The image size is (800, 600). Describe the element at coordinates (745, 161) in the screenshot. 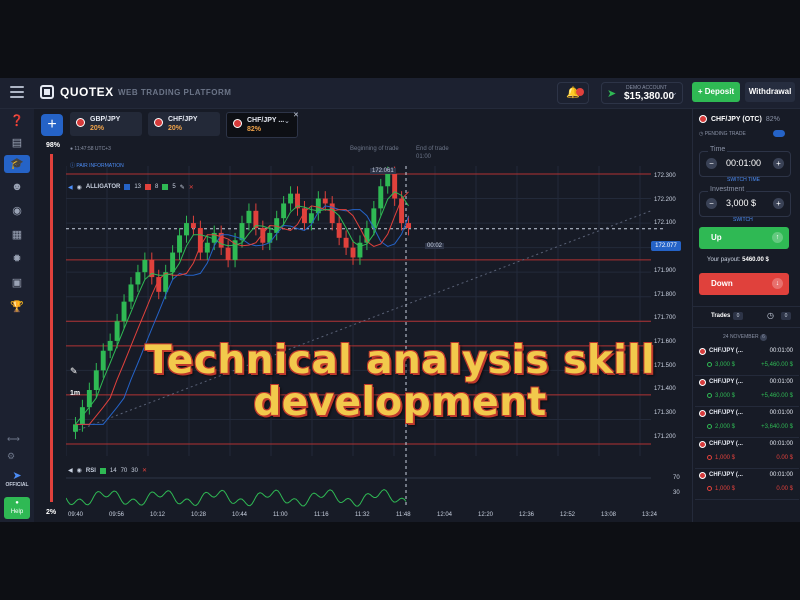

I see `time-field: Time − 00:01:00 +` at that location.